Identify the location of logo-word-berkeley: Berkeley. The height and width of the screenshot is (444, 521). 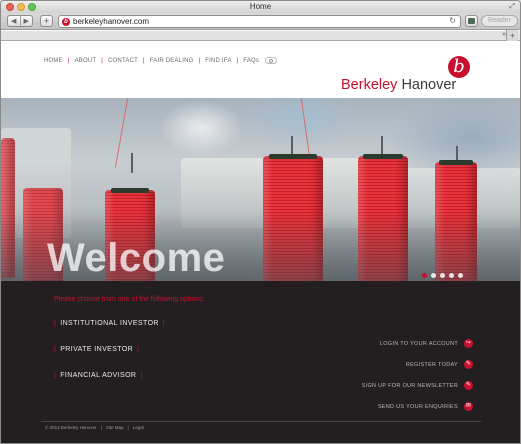
(369, 85).